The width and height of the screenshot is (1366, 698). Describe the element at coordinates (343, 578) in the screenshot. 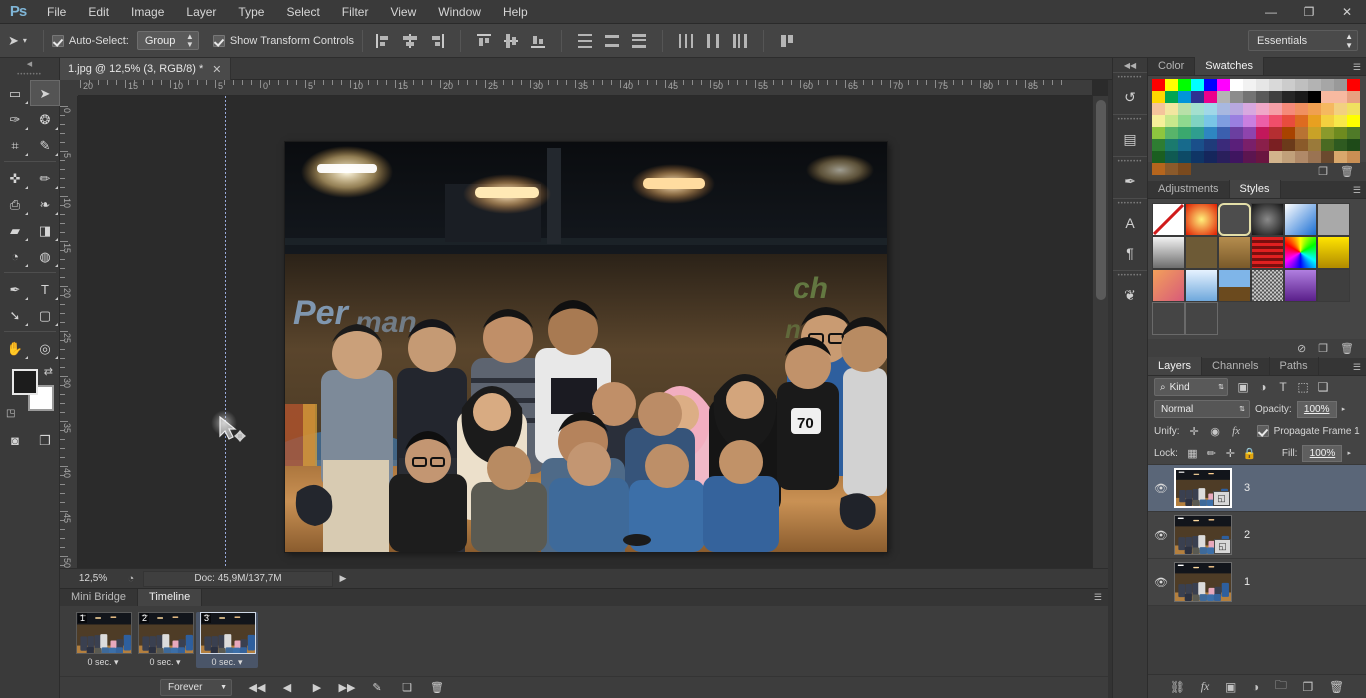

I see `status-options-arrow-icon: ▶` at that location.